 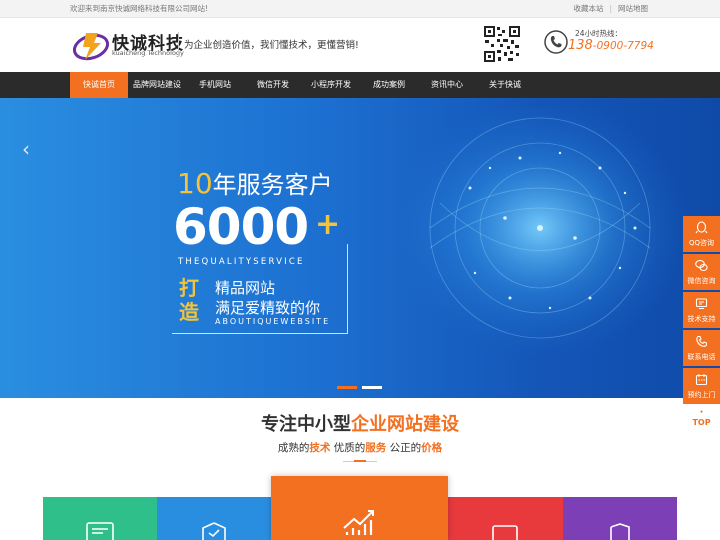 I want to click on side-phone-button: 联系电话, so click(x=701, y=348).